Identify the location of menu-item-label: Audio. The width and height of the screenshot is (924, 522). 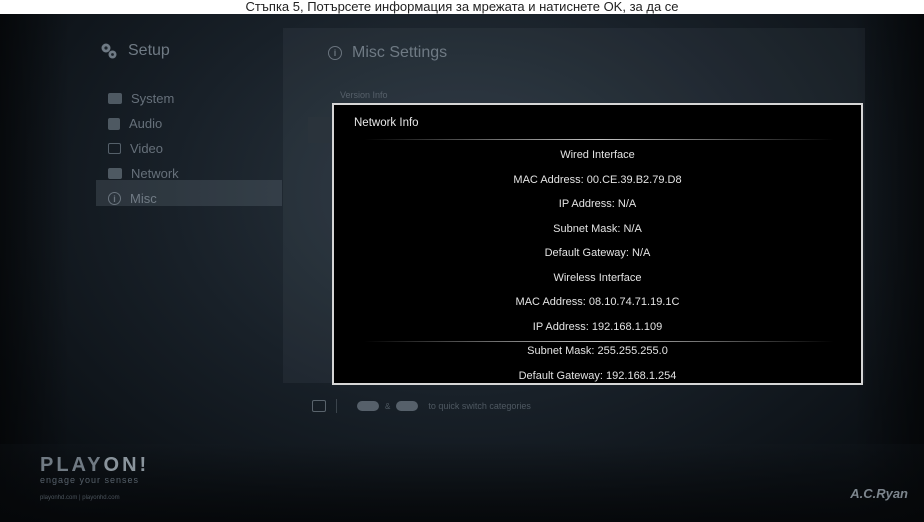
(146, 123).